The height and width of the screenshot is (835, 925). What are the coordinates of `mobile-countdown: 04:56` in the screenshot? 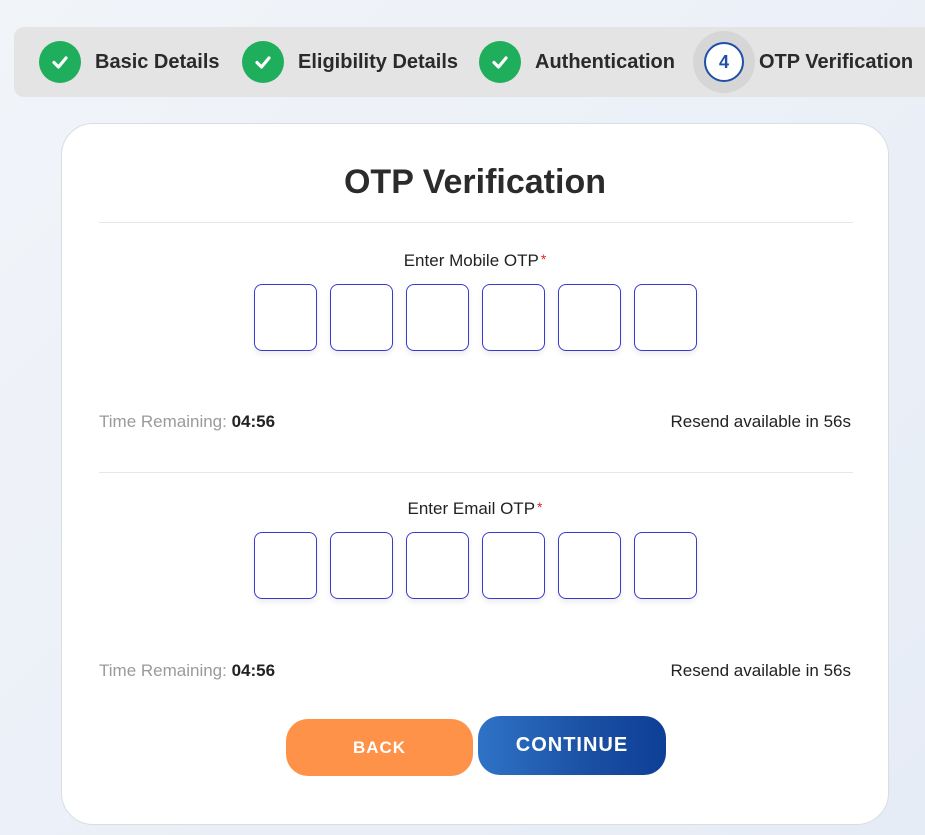 It's located at (253, 421).